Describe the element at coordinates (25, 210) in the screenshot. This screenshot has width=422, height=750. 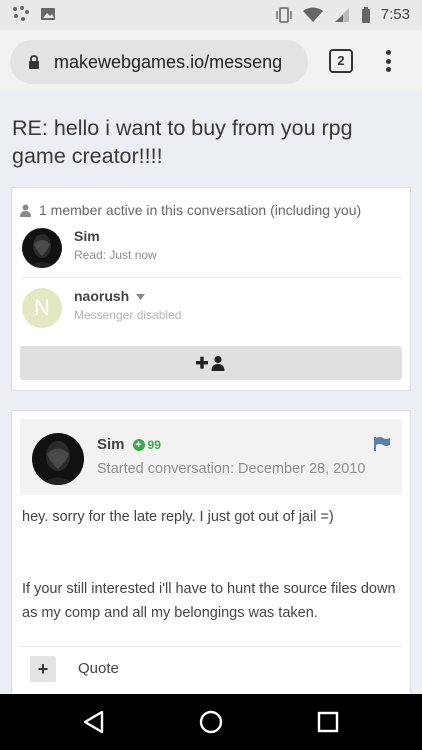
I see `user-icon` at that location.